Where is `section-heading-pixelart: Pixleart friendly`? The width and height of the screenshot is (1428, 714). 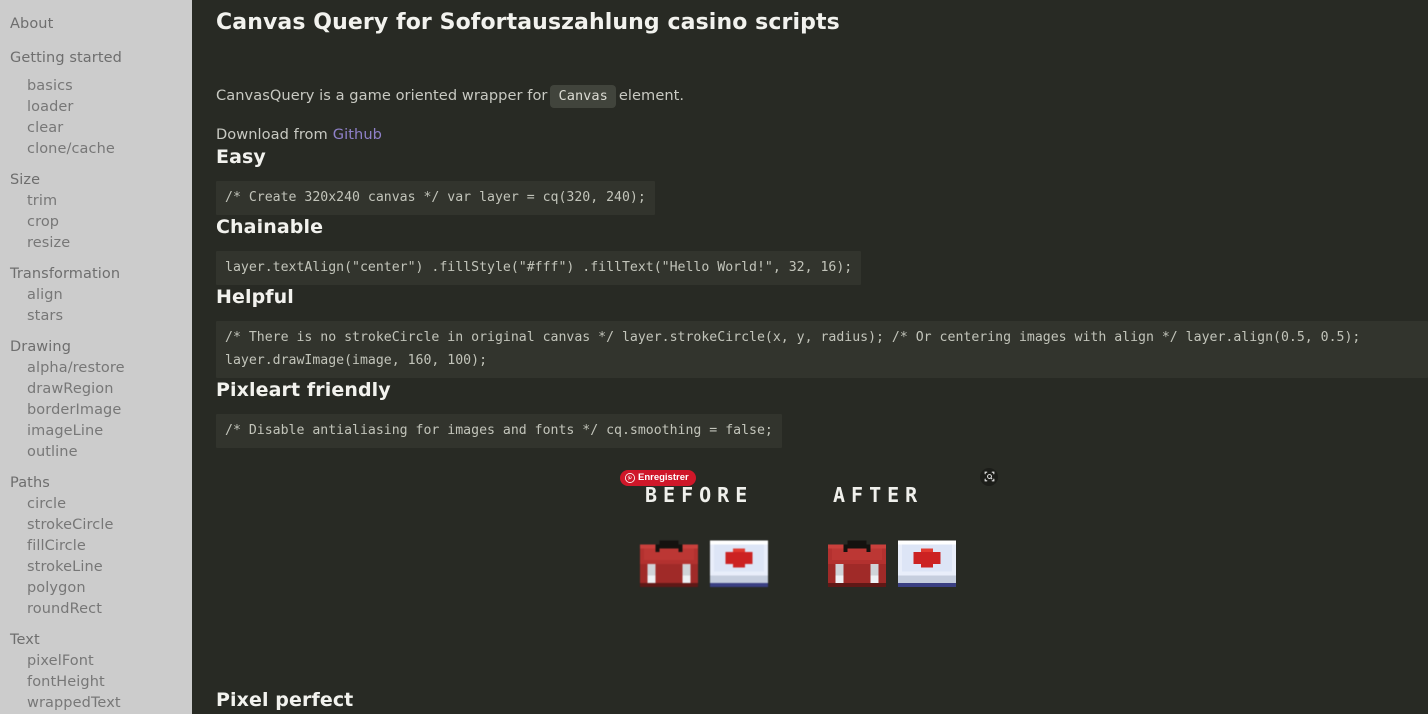
section-heading-pixelart: Pixleart friendly is located at coordinates (303, 390).